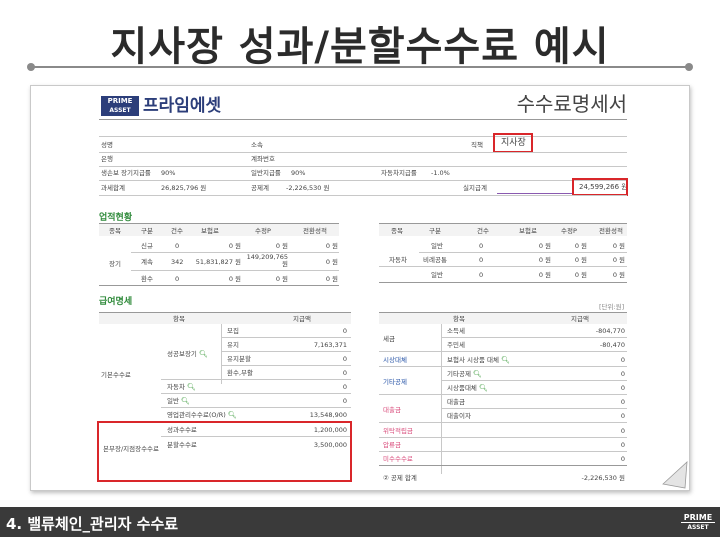 Image resolution: width=720 pixels, height=537 pixels. What do you see at coordinates (456, 331) in the screenshot?
I see `deduct-item: 소득세` at bounding box center [456, 331].